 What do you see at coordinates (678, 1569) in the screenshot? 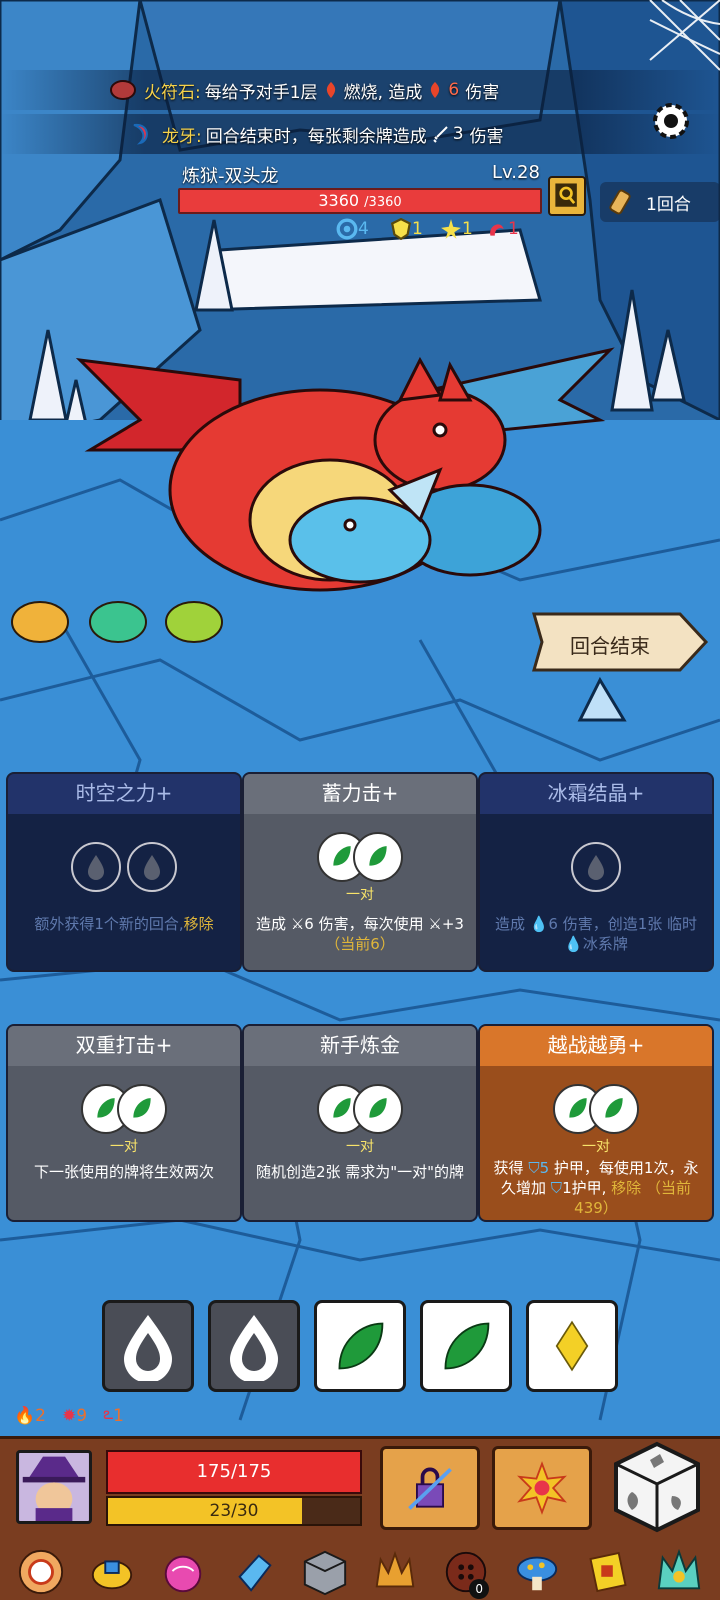
I see `green-crown-icon` at bounding box center [678, 1569].